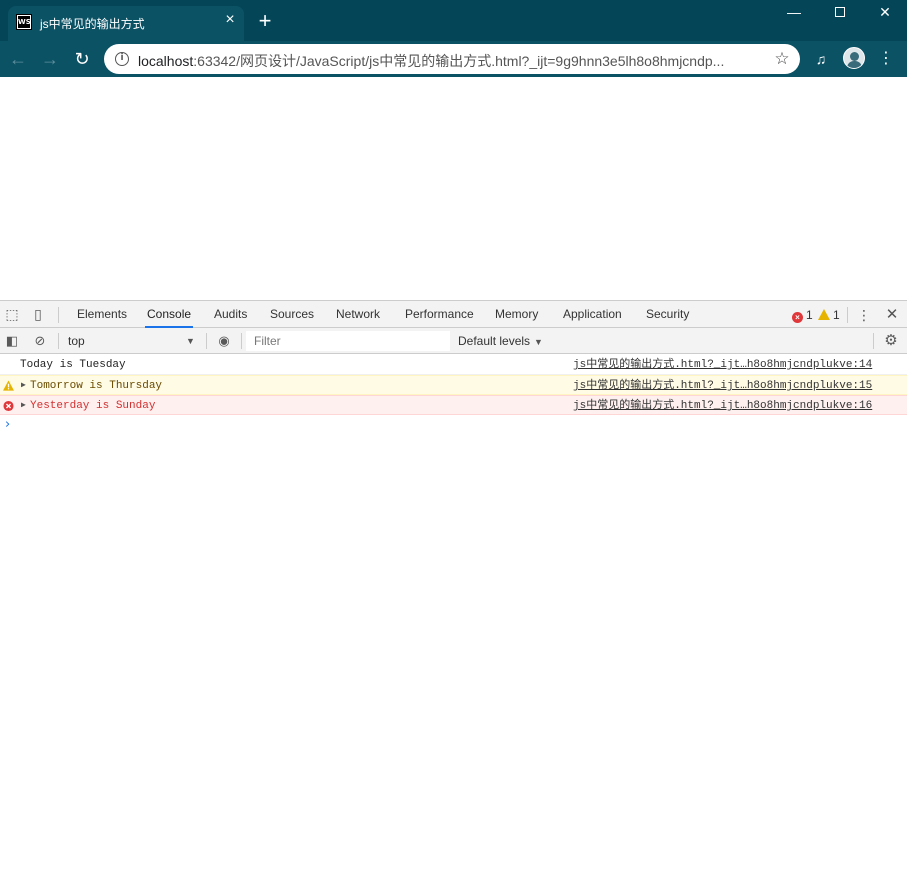 Image resolution: width=907 pixels, height=893 pixels. Describe the element at coordinates (840, 13) in the screenshot. I see `maximize-icon` at that location.